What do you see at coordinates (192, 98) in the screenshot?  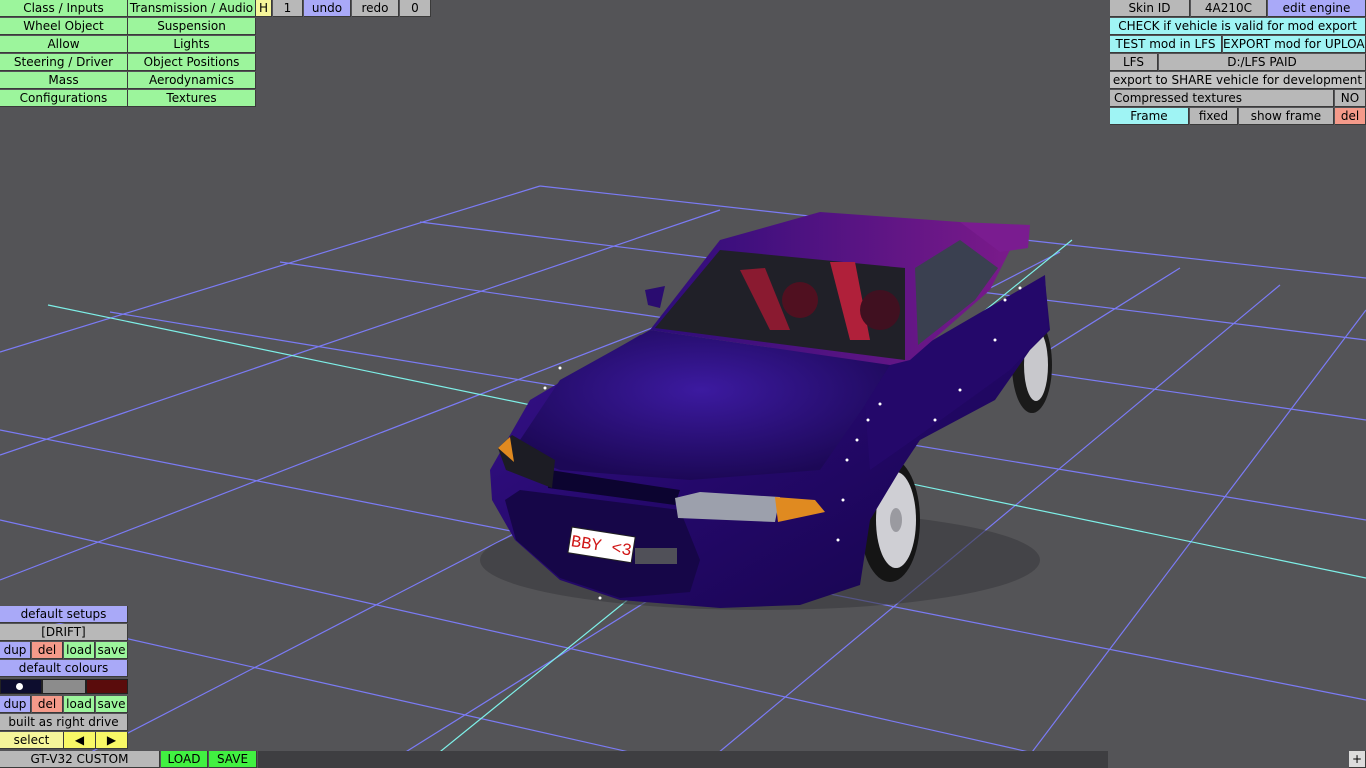 I see `textures-button: Textures` at bounding box center [192, 98].